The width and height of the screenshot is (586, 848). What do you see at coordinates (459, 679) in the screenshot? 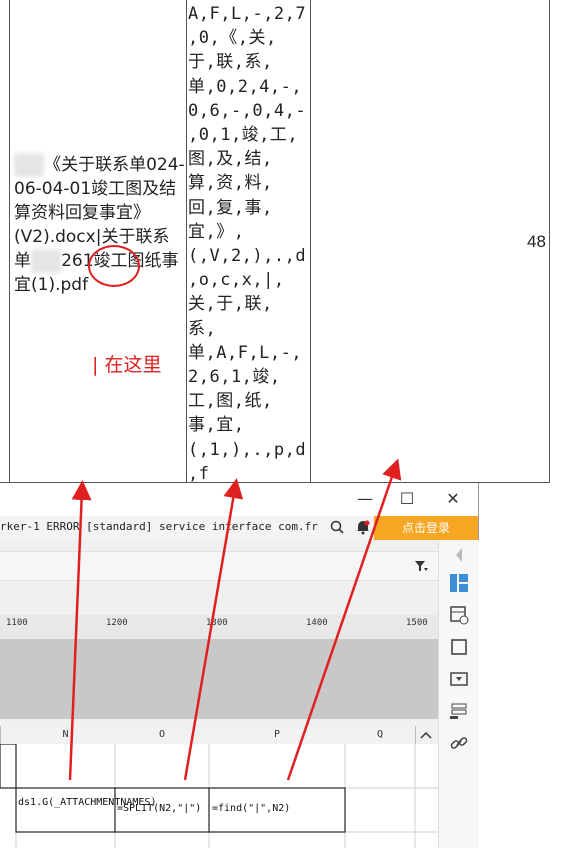
I see `widget-icon` at bounding box center [459, 679].